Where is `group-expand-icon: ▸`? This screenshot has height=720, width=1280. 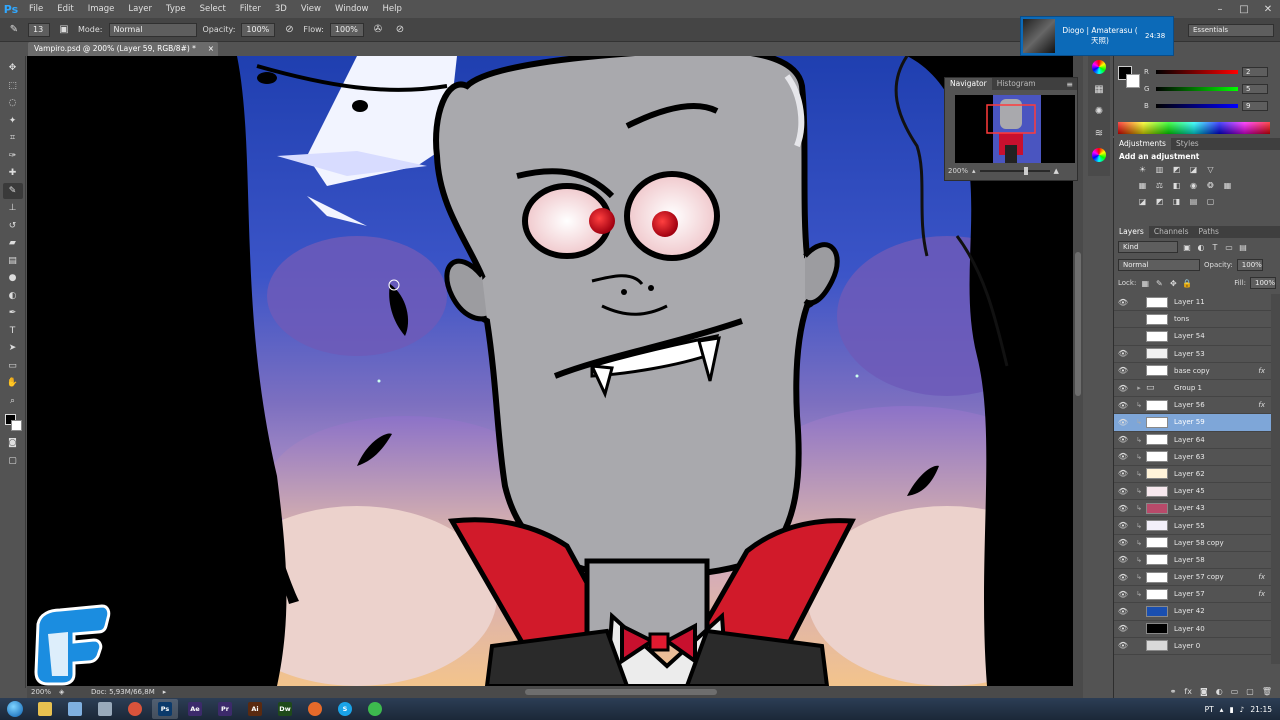 group-expand-icon: ▸ is located at coordinates (1139, 388).